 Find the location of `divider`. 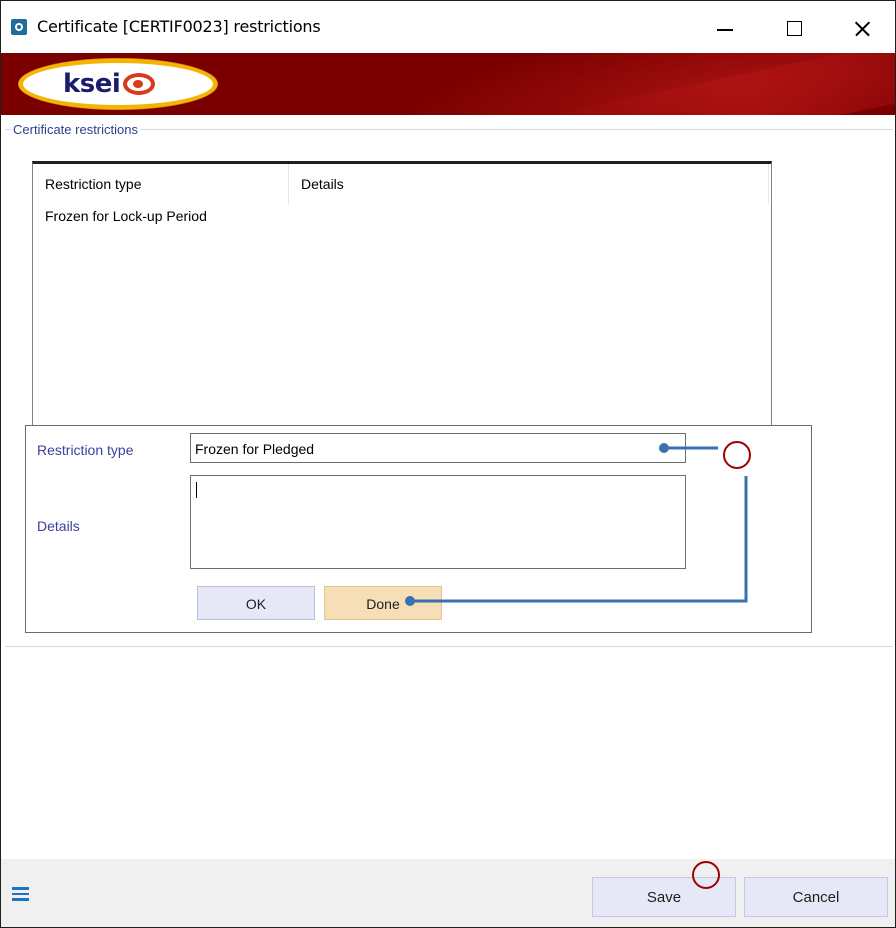

divider is located at coordinates (449, 646).